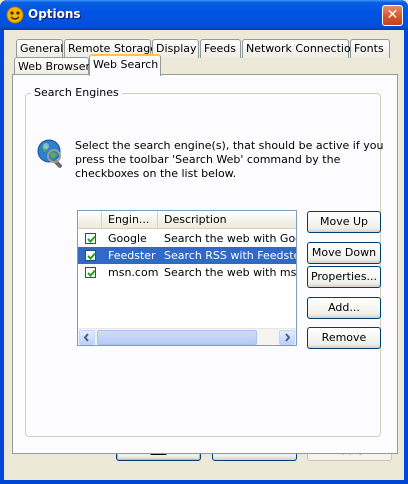 This screenshot has width=408, height=484. Describe the element at coordinates (177, 337) in the screenshot. I see `scroll-thumb` at that location.